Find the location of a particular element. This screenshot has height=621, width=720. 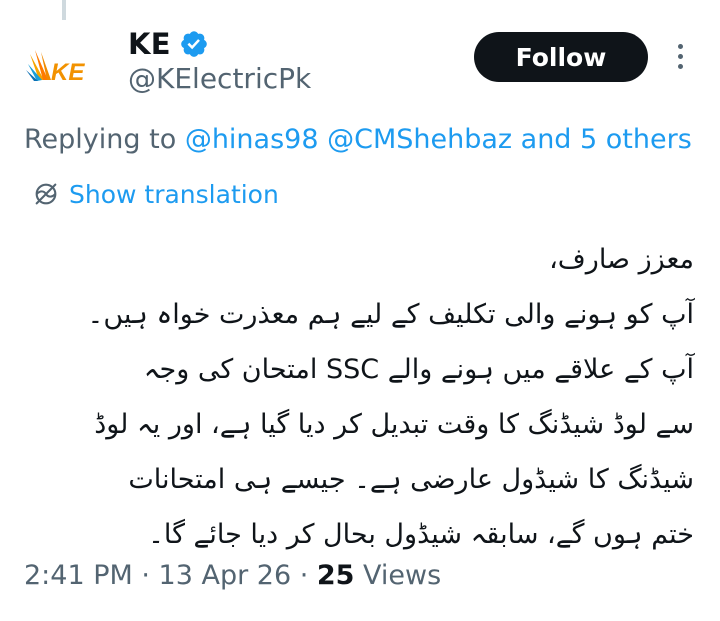

show-translation-label: Show translation is located at coordinates (174, 194).